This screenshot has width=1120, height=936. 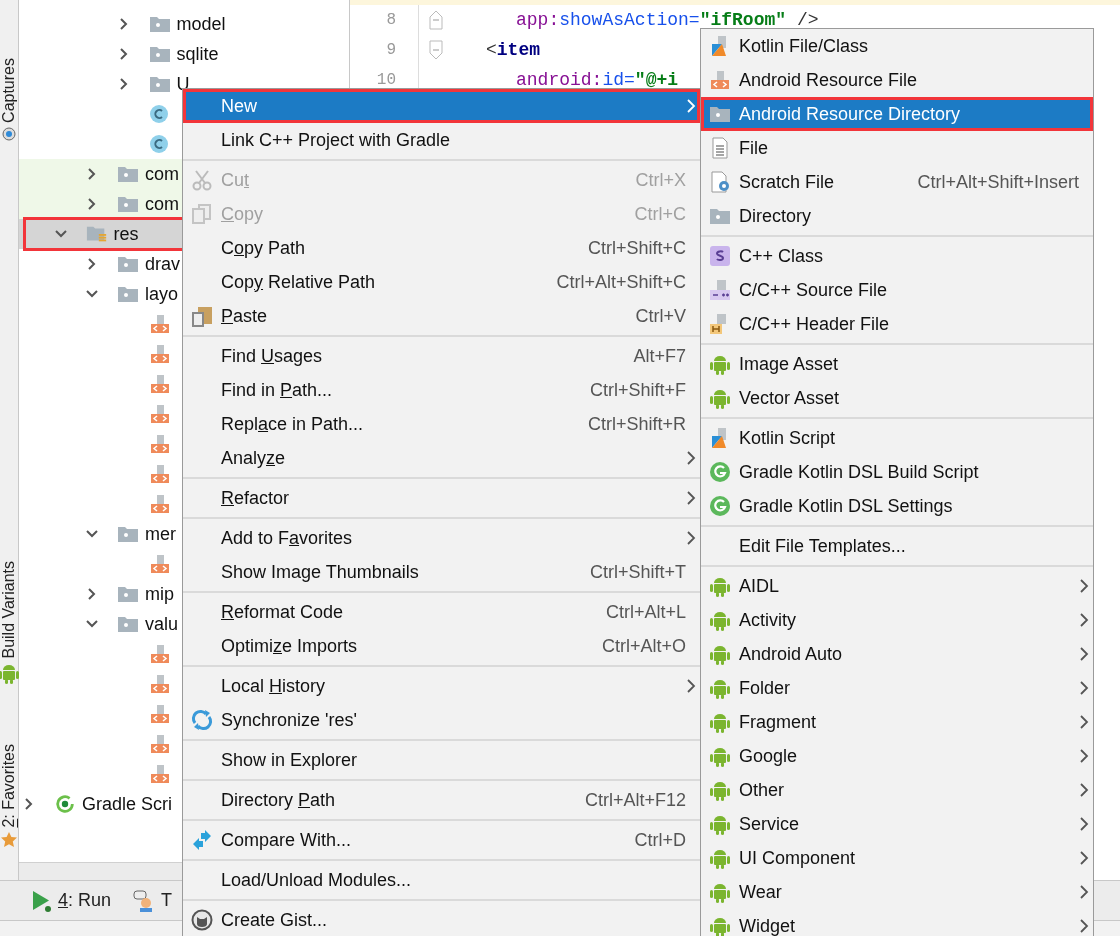 I want to click on tree-label: layo, so click(x=162, y=294).